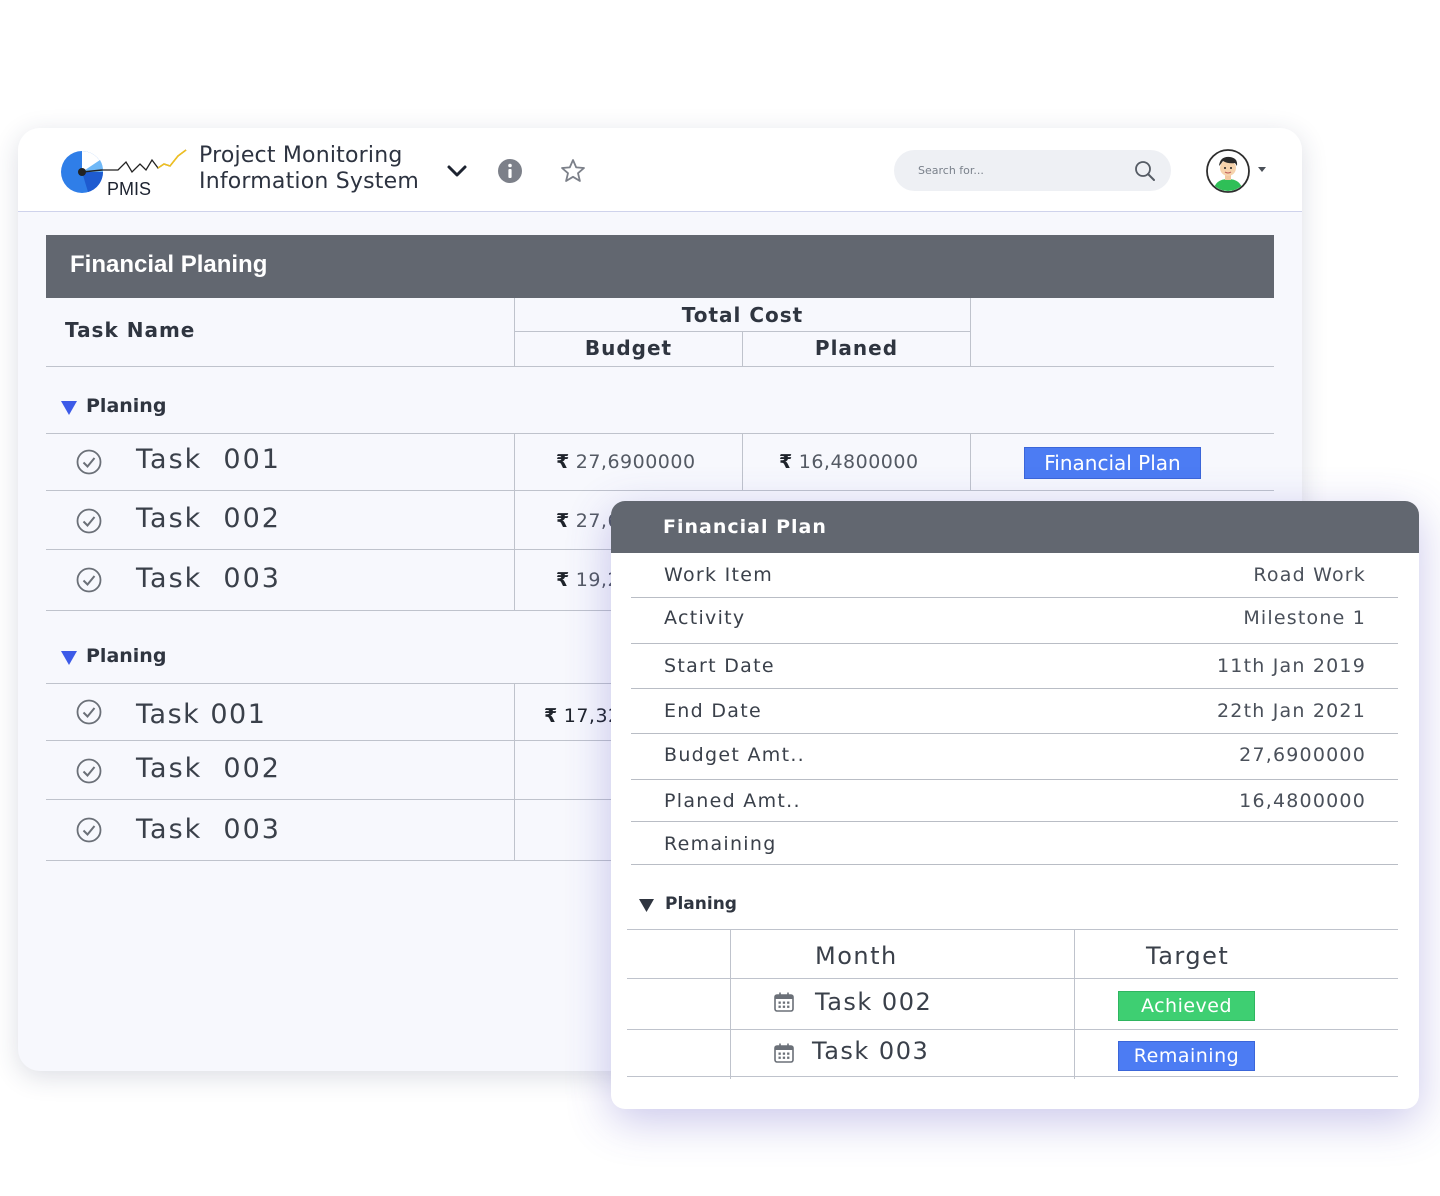  What do you see at coordinates (1309, 575) in the screenshot?
I see `detail-value: Road Work` at bounding box center [1309, 575].